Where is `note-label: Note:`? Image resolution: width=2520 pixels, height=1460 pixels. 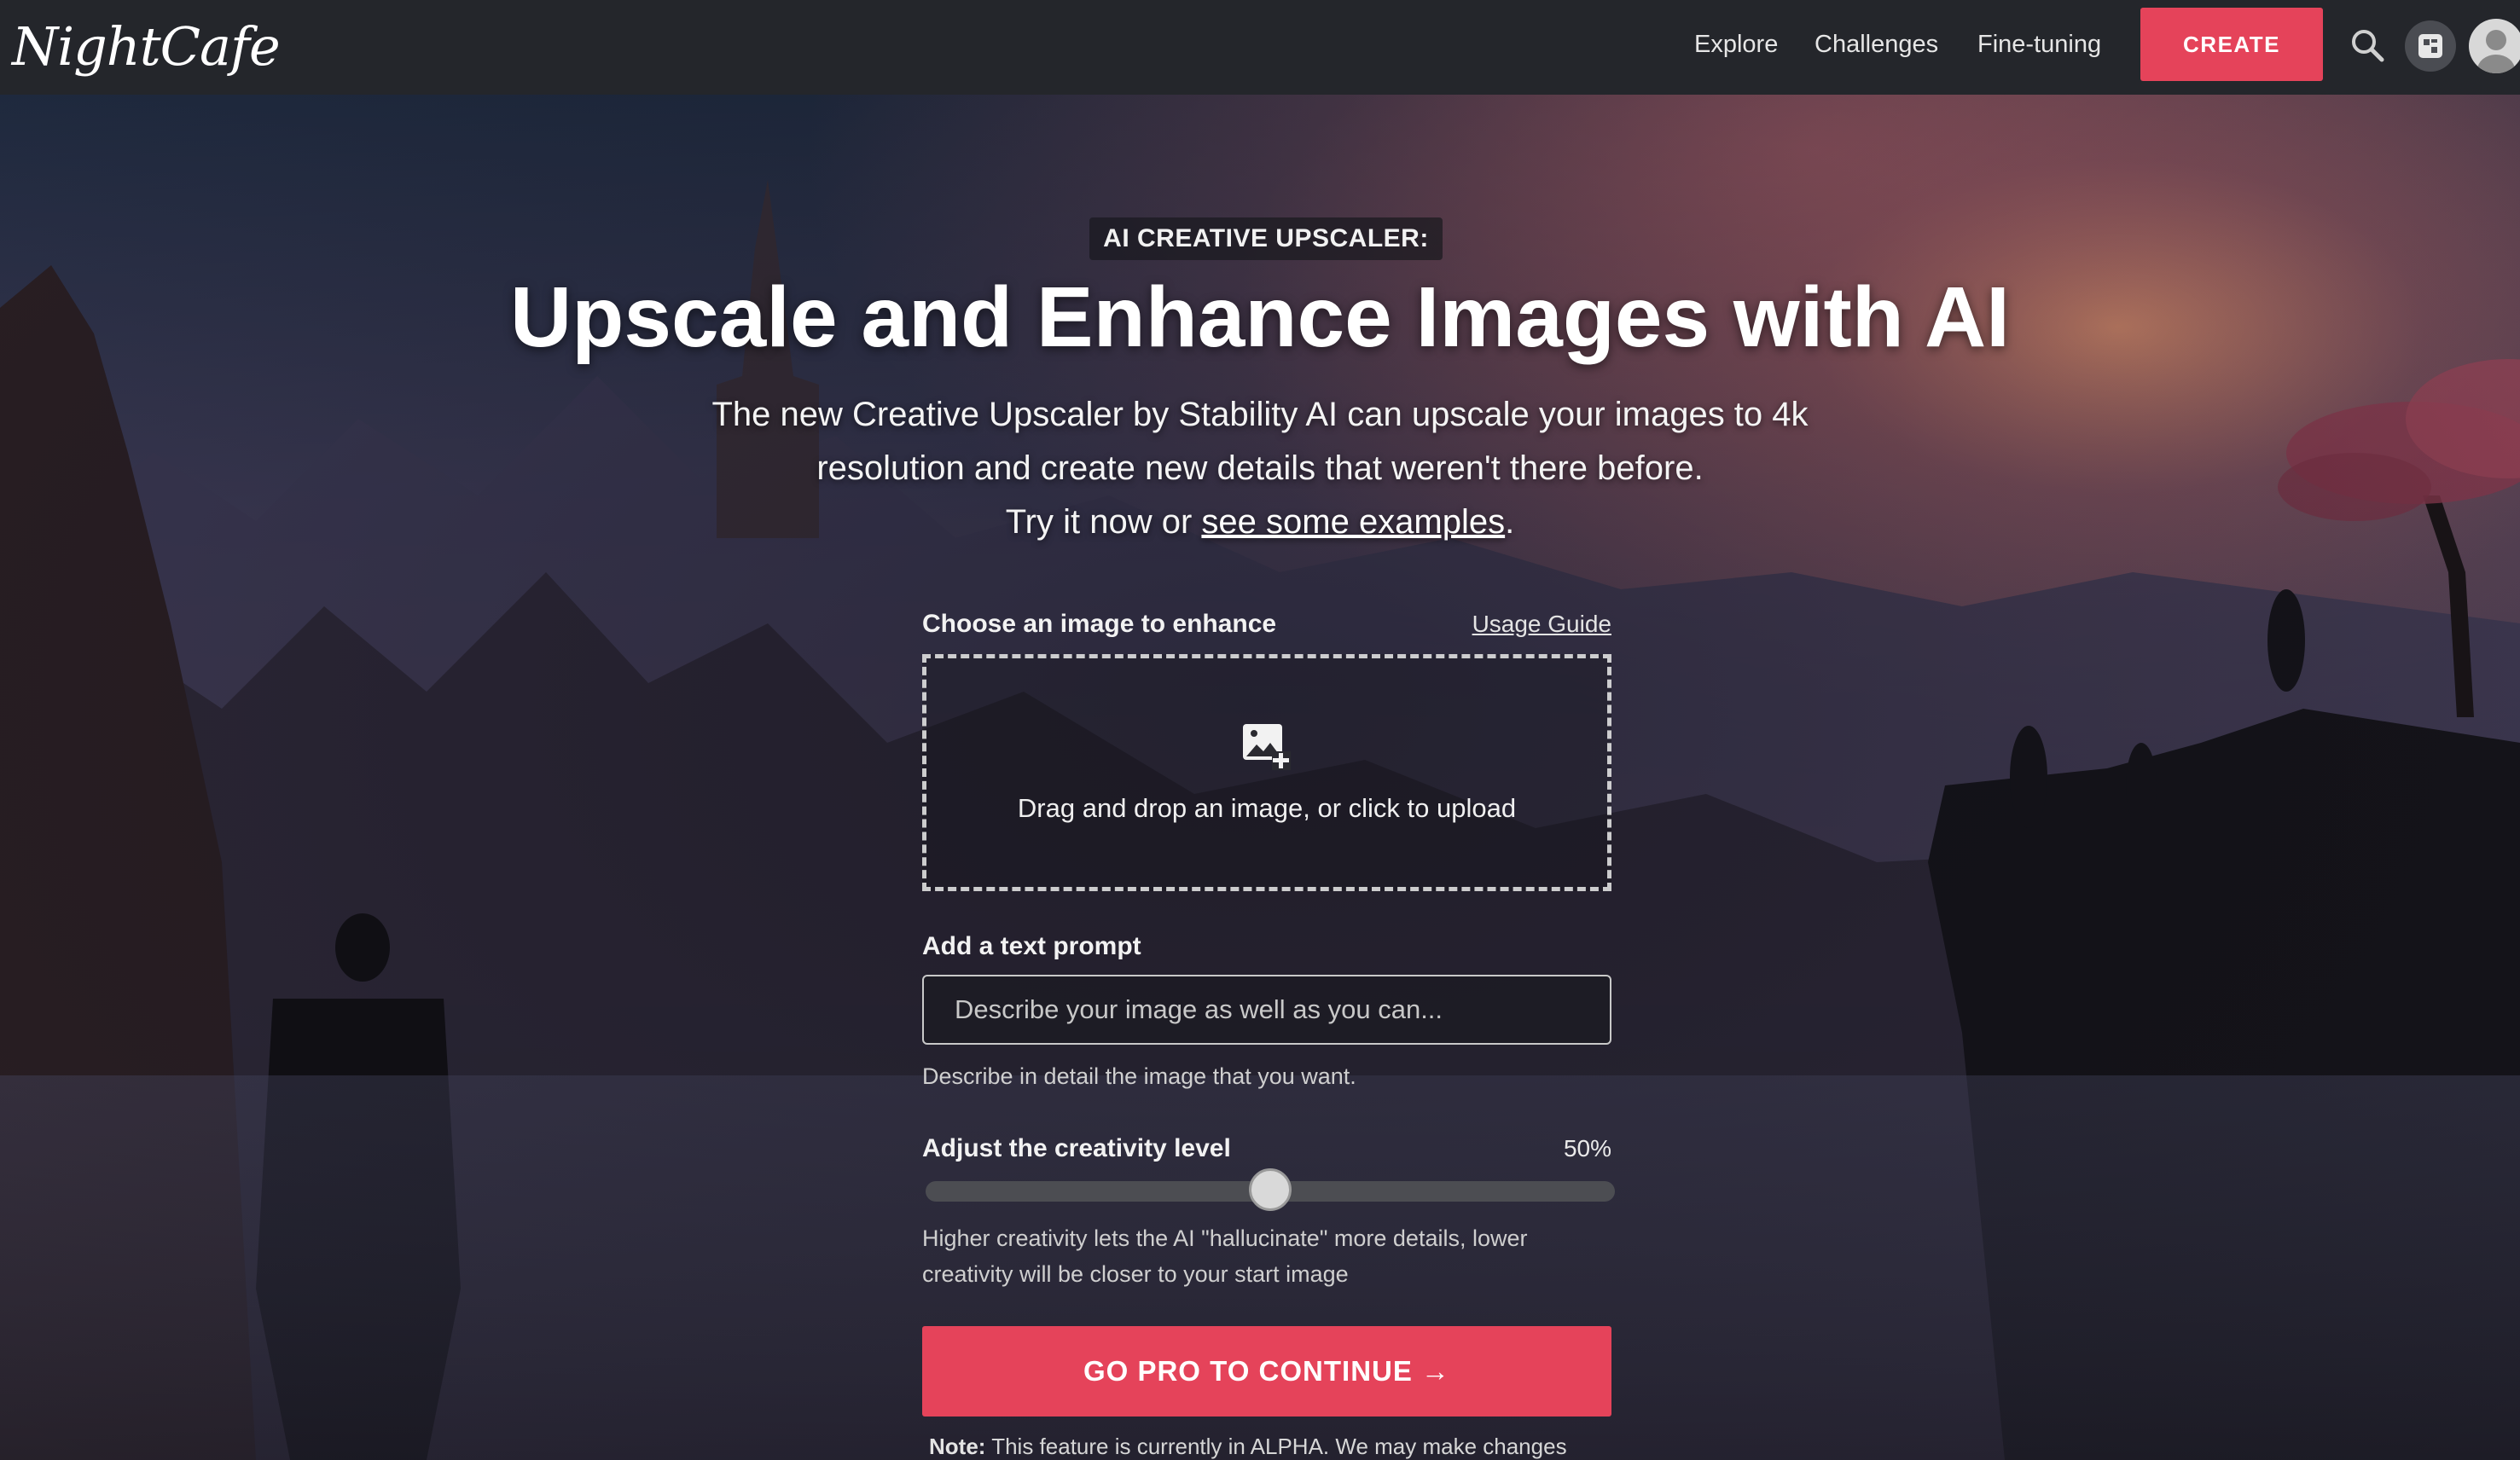 note-label: Note: is located at coordinates (958, 1446).